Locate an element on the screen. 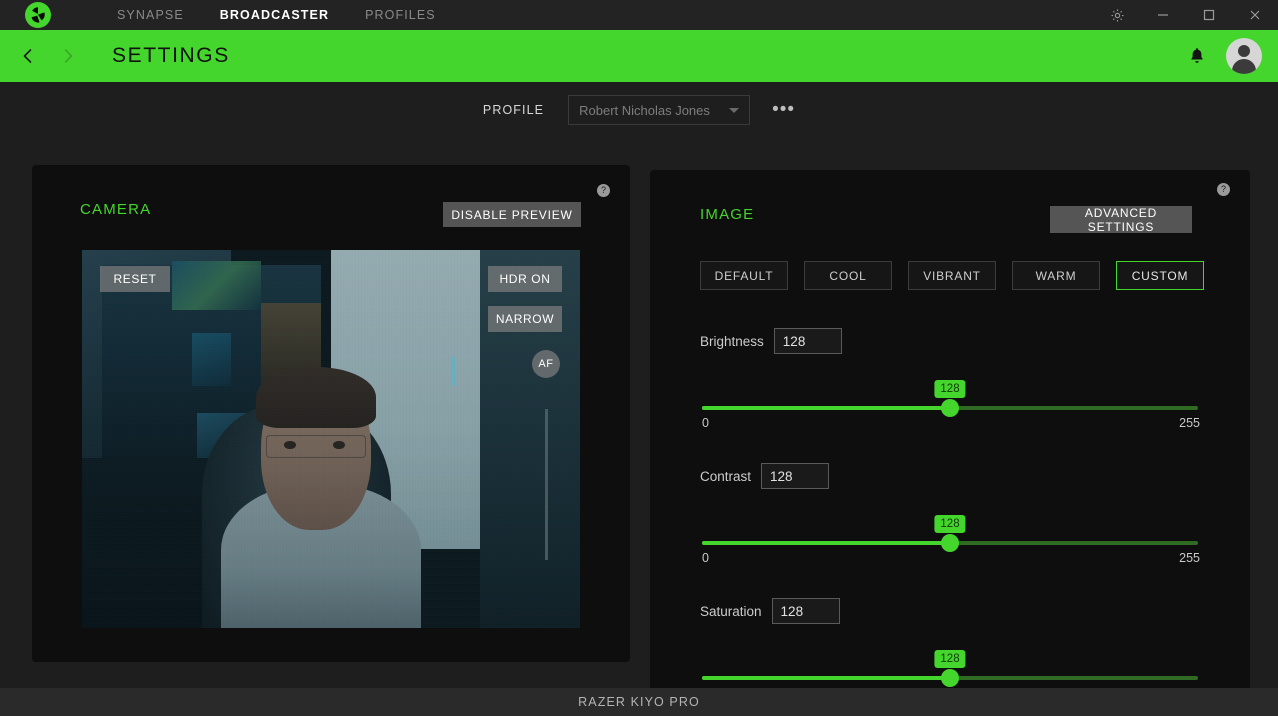 This screenshot has height=716, width=1278. profile-bar: PROFILE Robert Nicholas Jones ••• is located at coordinates (639, 110).